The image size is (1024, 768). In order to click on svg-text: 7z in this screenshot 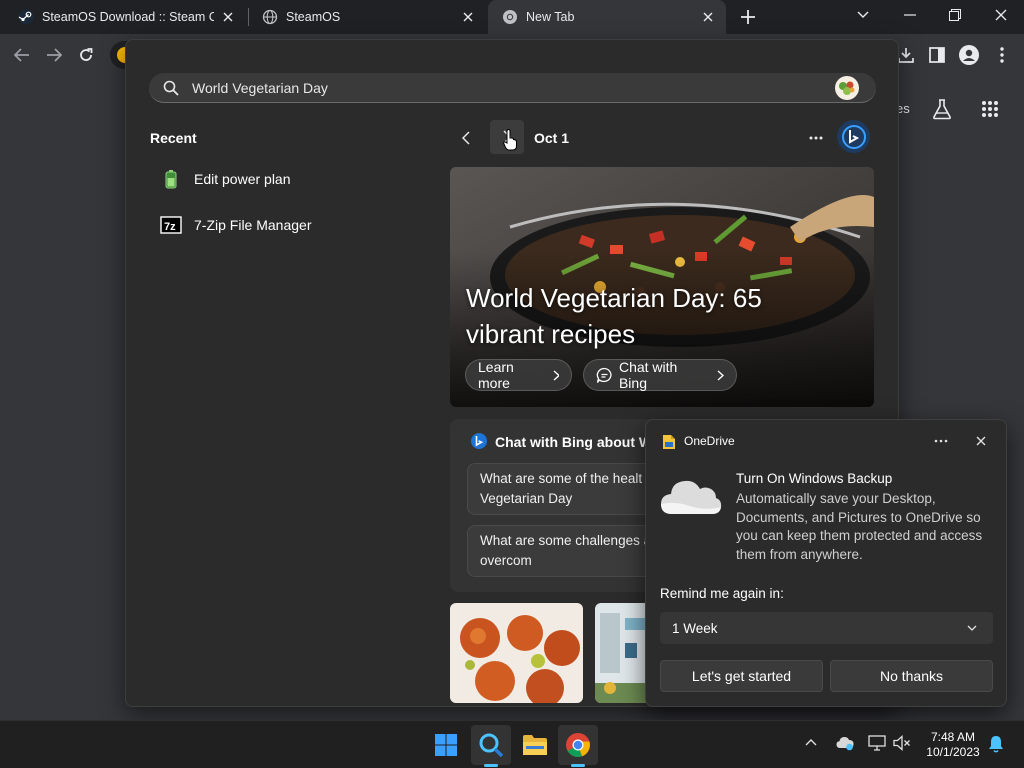, I will do `click(170, 227)`.